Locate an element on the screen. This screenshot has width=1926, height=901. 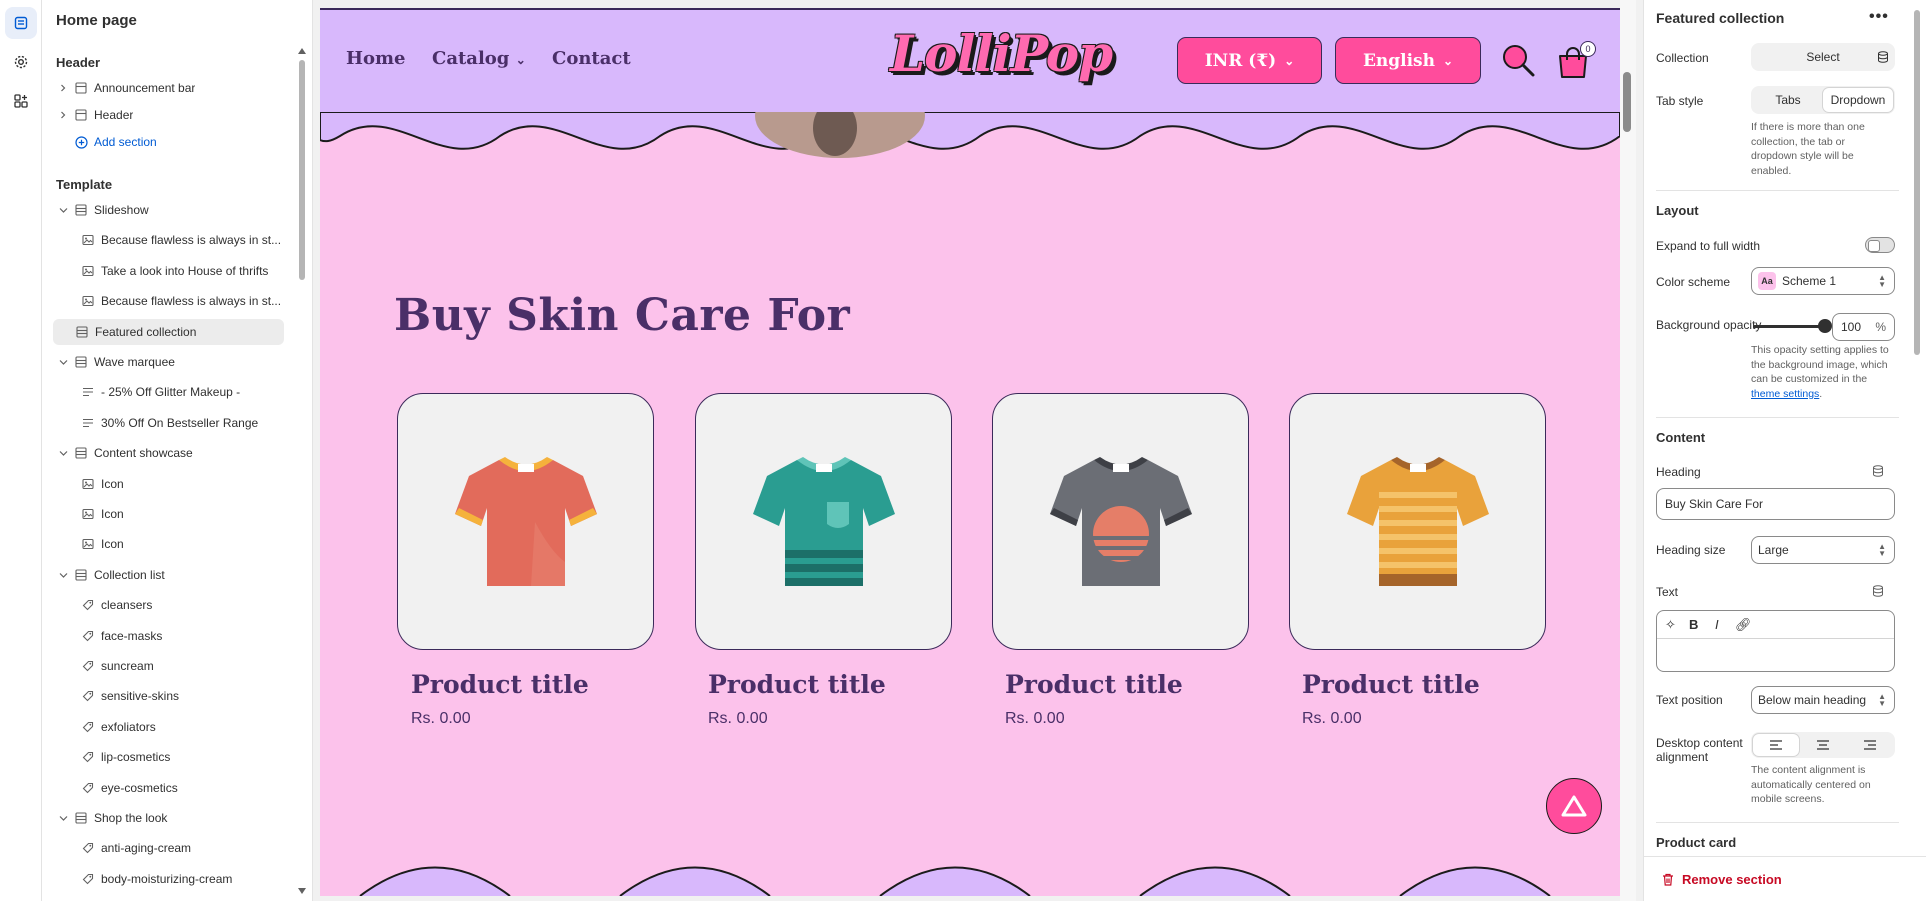
align-center-icon is located at coordinates (1823, 745).